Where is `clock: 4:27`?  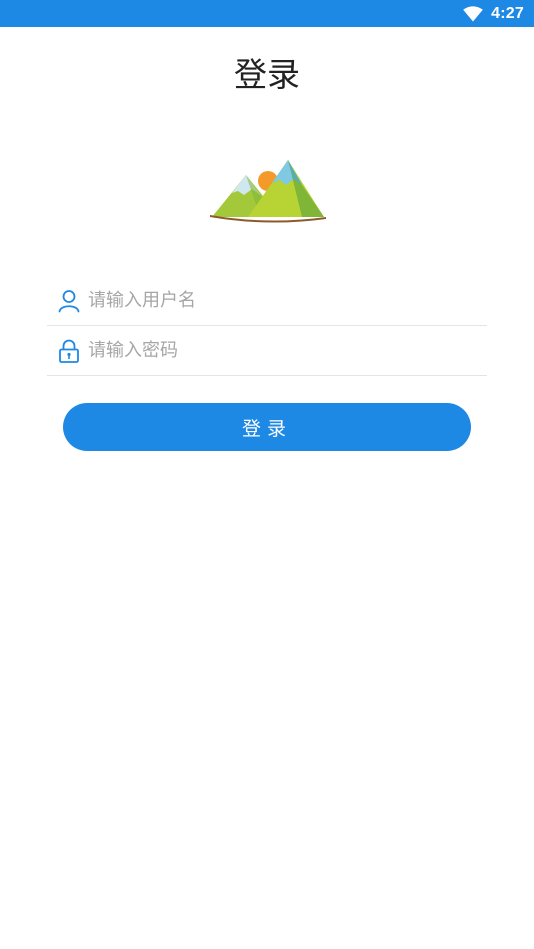 clock: 4:27 is located at coordinates (507, 13).